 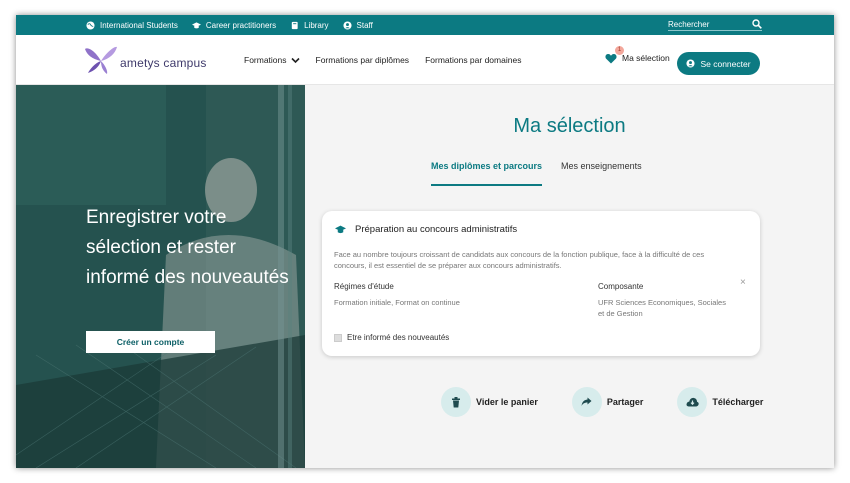 I want to click on nav-formations: Formations, so click(x=272, y=60).